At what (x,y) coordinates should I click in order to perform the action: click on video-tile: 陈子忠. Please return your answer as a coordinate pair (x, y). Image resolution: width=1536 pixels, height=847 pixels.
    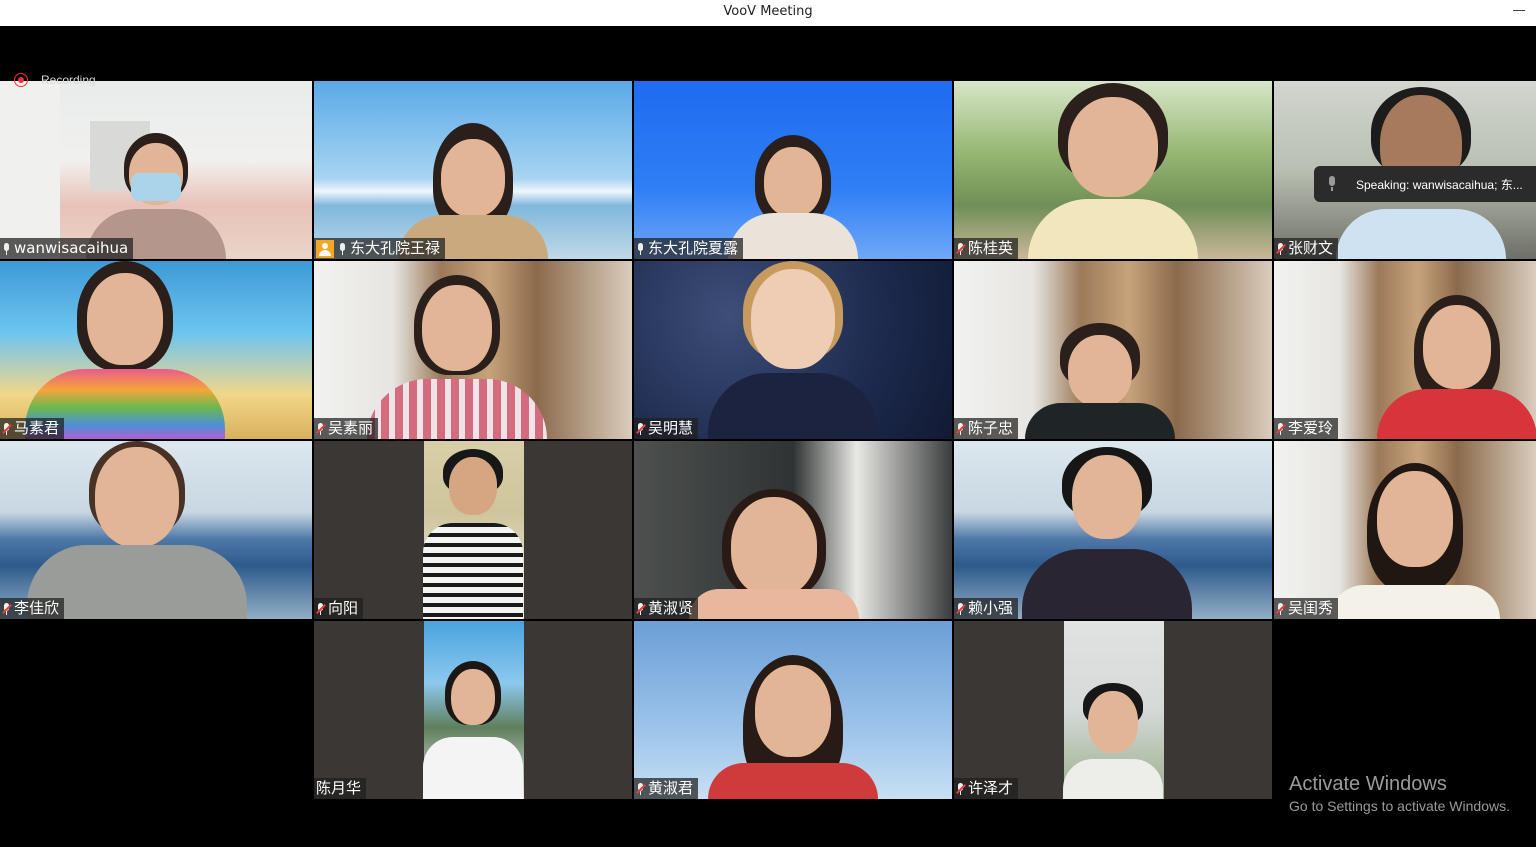
    Looking at the image, I should click on (1113, 350).